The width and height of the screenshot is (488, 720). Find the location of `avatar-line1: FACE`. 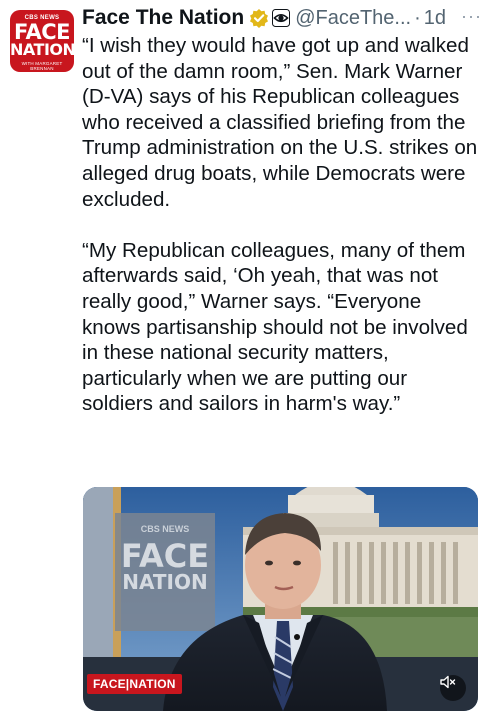

avatar-line1: FACE is located at coordinates (42, 32).